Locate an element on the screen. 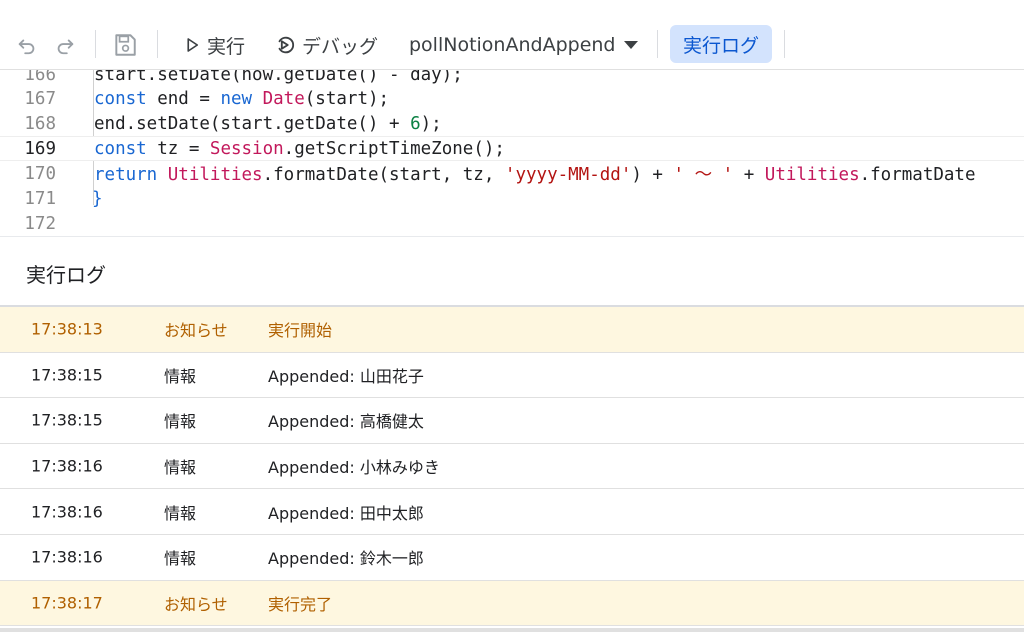 The image size is (1024, 632). save-icon is located at coordinates (125, 45).